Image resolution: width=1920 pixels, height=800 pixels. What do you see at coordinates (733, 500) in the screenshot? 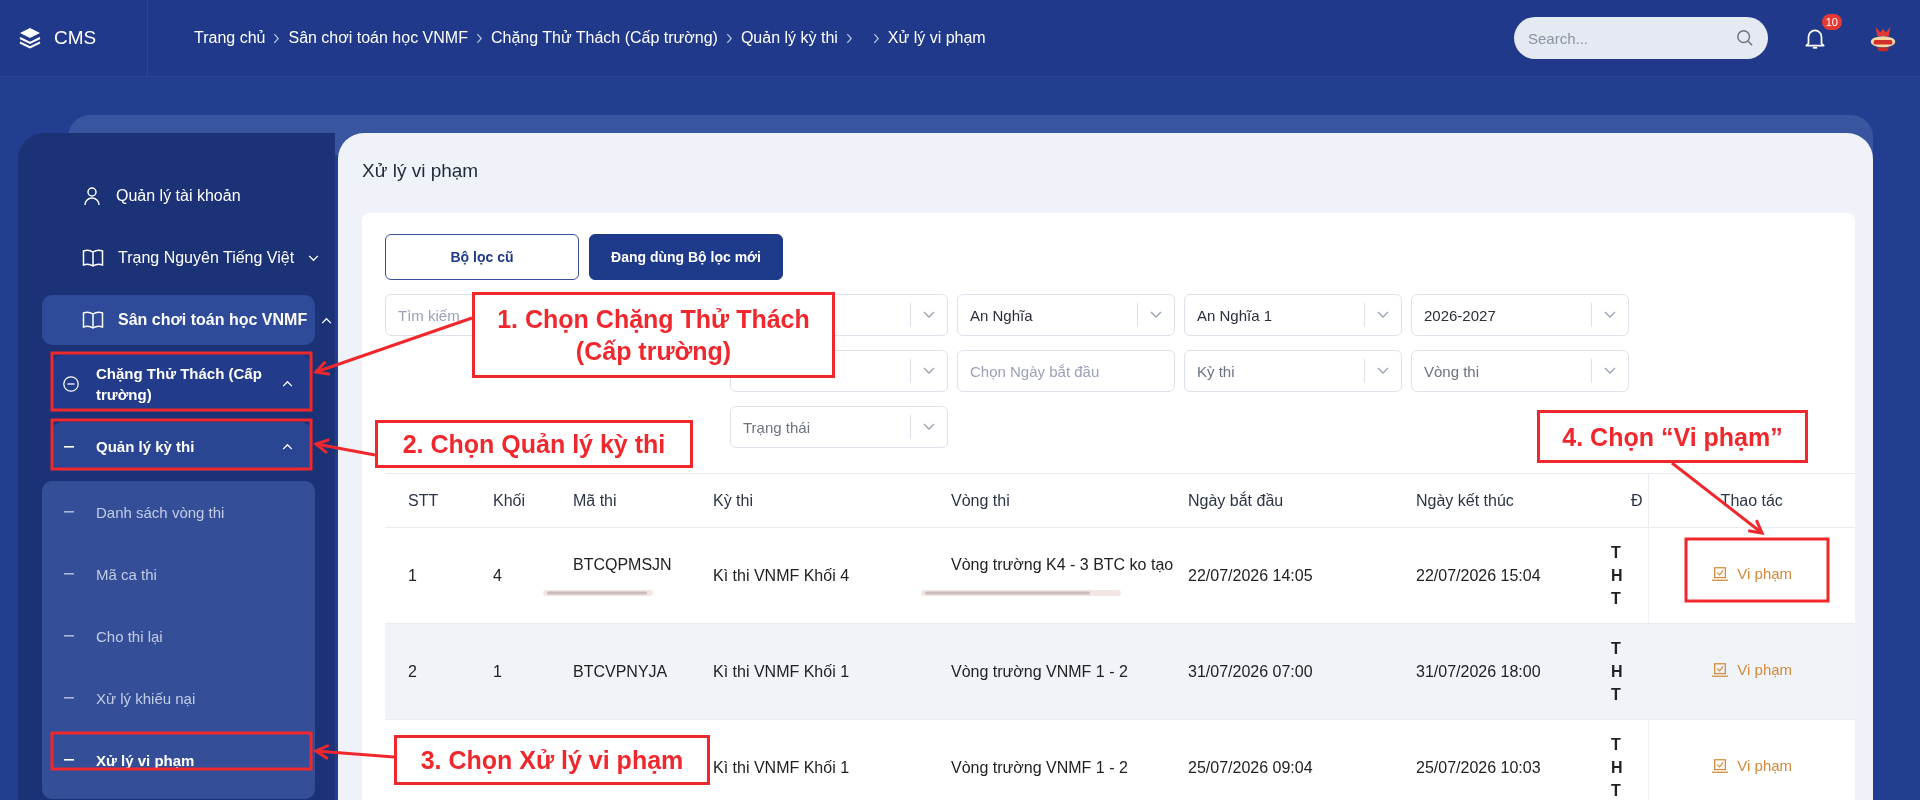
I see `column-header: Kỳ thi` at bounding box center [733, 500].